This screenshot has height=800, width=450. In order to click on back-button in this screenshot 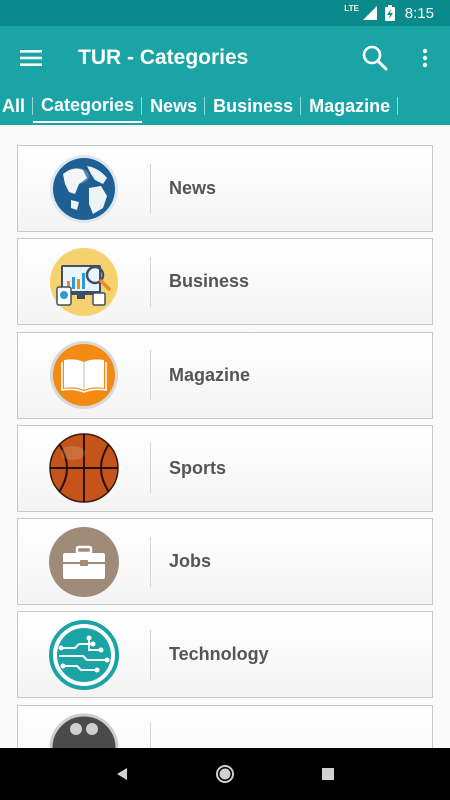, I will do `click(122, 774)`.